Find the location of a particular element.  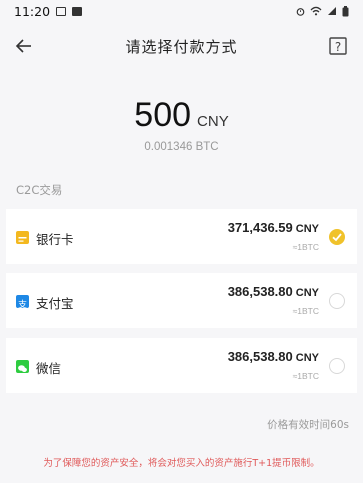

wechat-icon is located at coordinates (22, 366).